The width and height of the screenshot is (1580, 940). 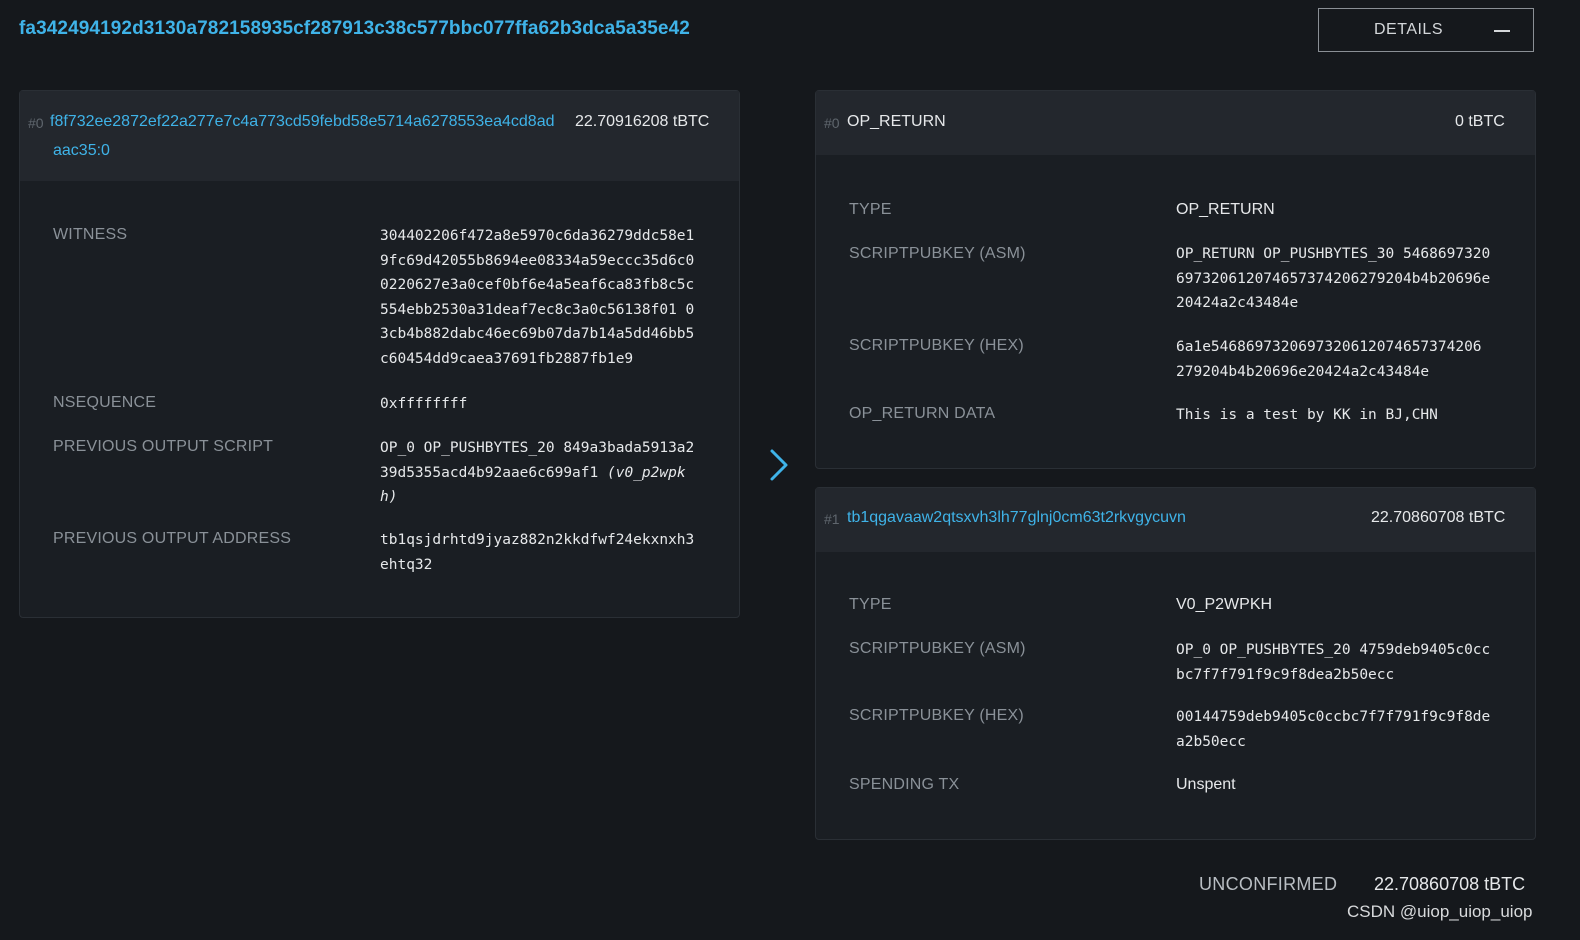 I want to click on prev-output-address-label: PREVIOUS OUTPUT ADDRESS, so click(x=172, y=538).